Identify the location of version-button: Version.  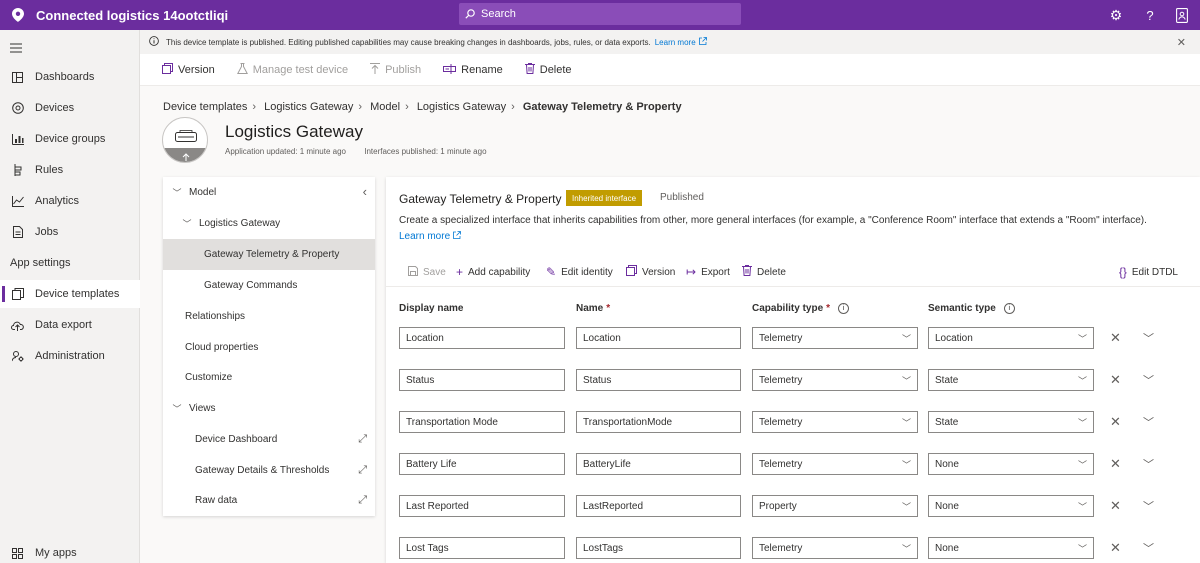
(188, 69).